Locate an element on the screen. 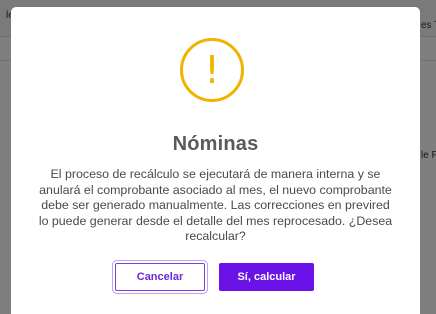 This screenshot has height=314, width=436. confirm-recalculate-button: Sí, calcular is located at coordinates (266, 277).